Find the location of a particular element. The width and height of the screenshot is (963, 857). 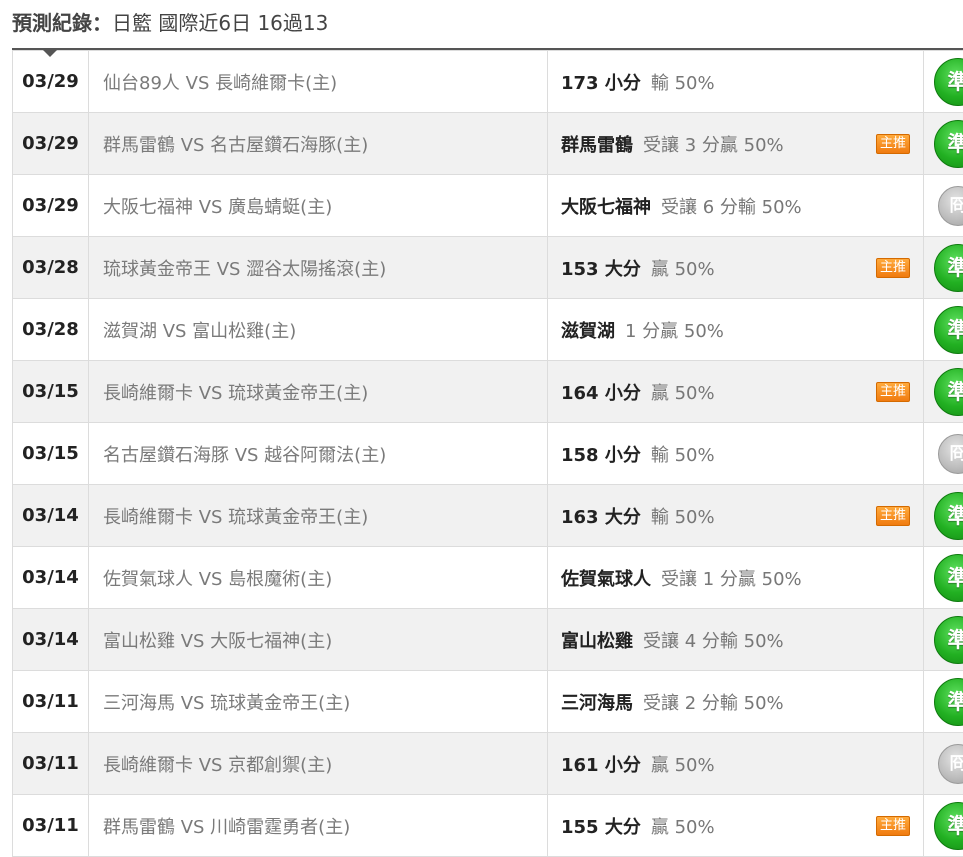

table-row: 03/29大阪七福神 VS 廣島蜻蜓(主)大阪七福神受讓 6 分輸 50%冏 is located at coordinates (488, 206).